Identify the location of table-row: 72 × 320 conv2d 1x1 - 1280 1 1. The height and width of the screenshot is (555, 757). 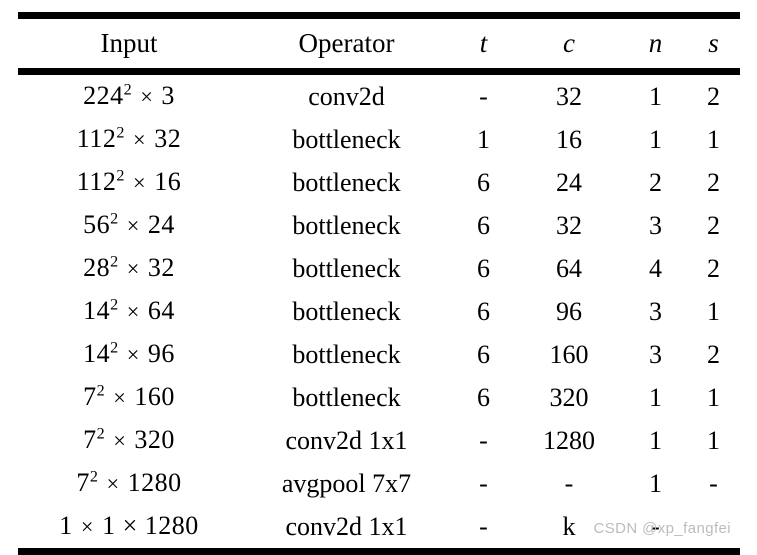
(379, 440).